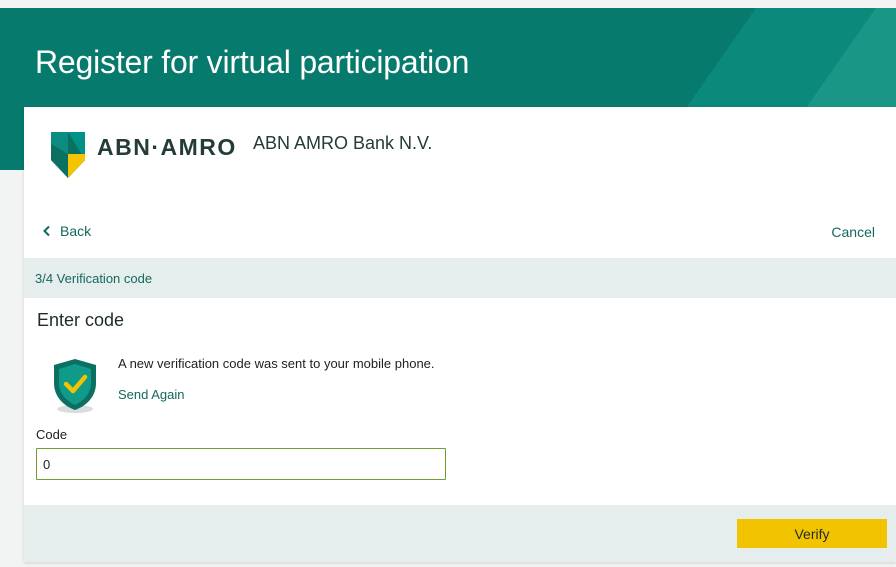 Image resolution: width=896 pixels, height=567 pixels. What do you see at coordinates (68, 155) in the screenshot?
I see `abn-amro-shield-icon` at bounding box center [68, 155].